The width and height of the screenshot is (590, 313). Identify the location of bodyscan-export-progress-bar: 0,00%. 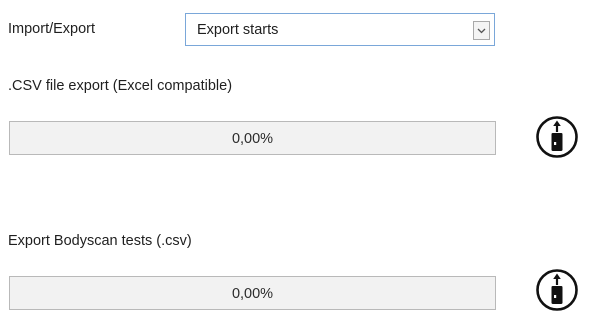
(252, 293).